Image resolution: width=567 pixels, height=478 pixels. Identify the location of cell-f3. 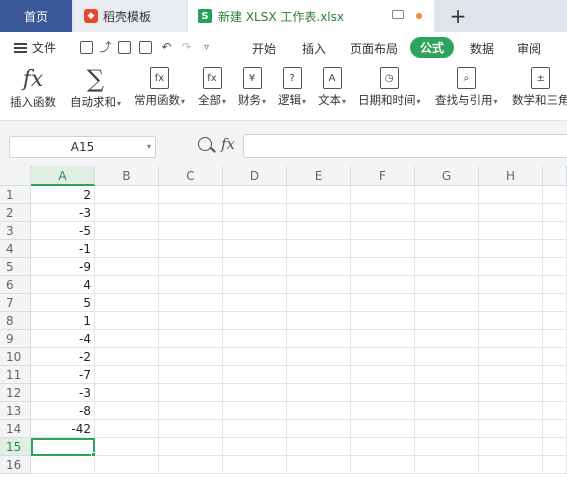
(383, 231).